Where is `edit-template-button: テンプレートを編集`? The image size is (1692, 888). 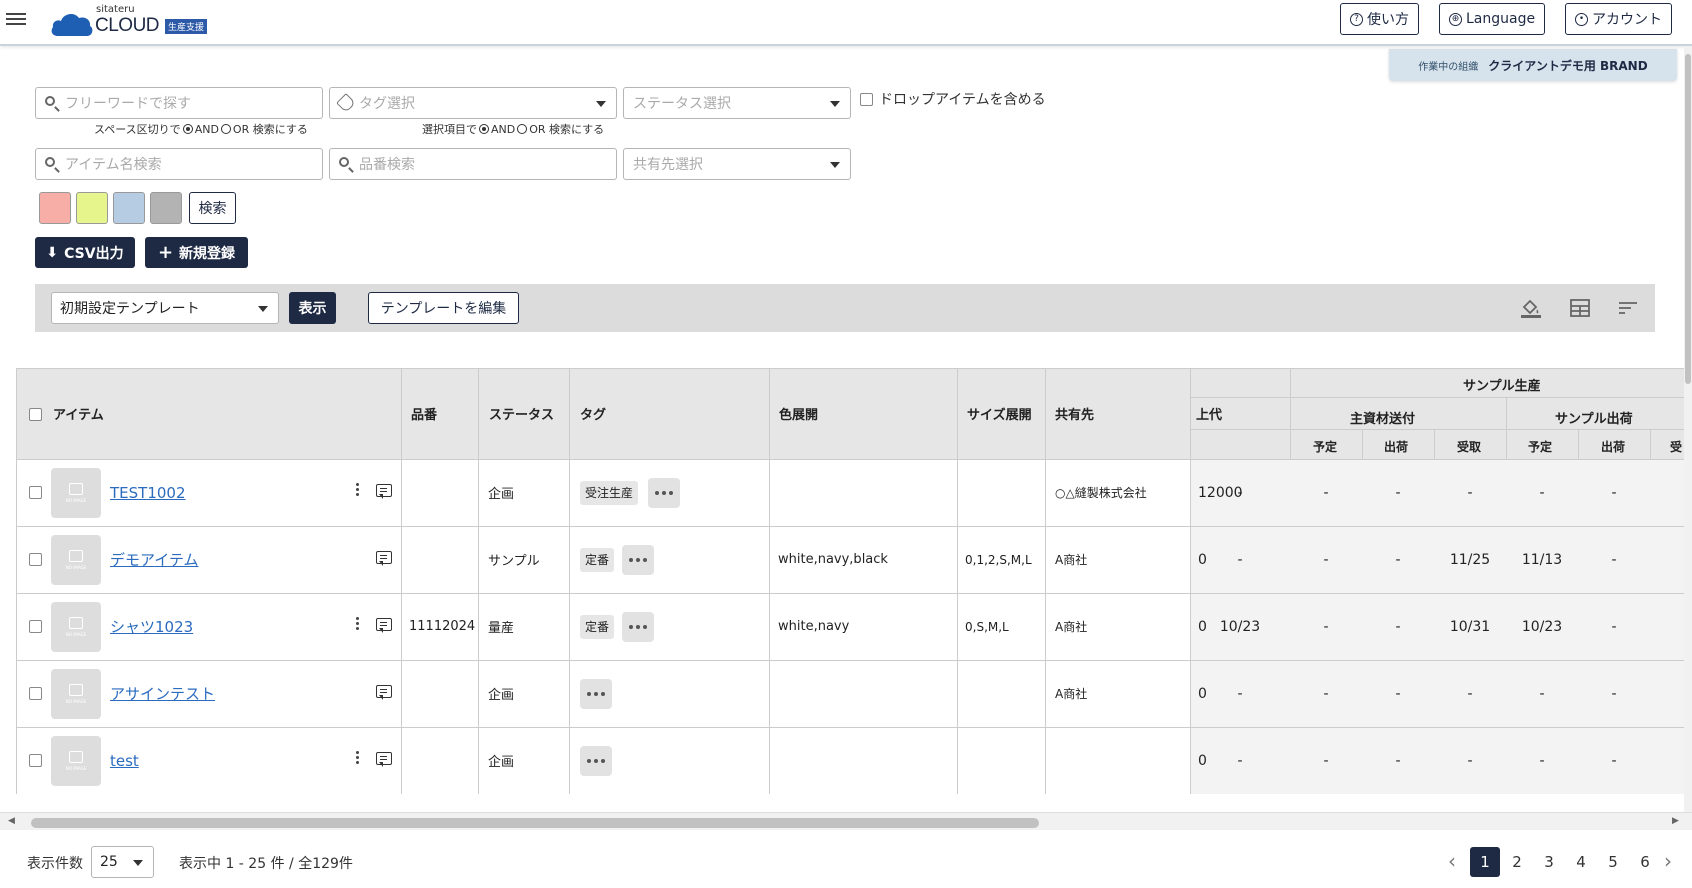
edit-template-button: テンプレートを編集 is located at coordinates (443, 308).